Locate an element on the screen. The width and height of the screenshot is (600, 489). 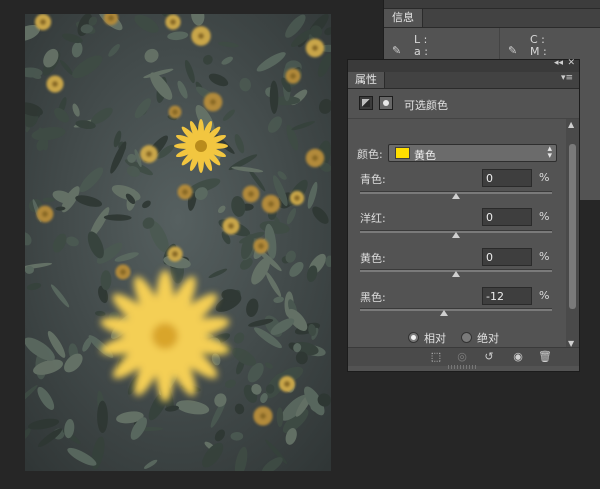
colors-dropdown: 黄色 ▴ ▾ is located at coordinates (472, 153).